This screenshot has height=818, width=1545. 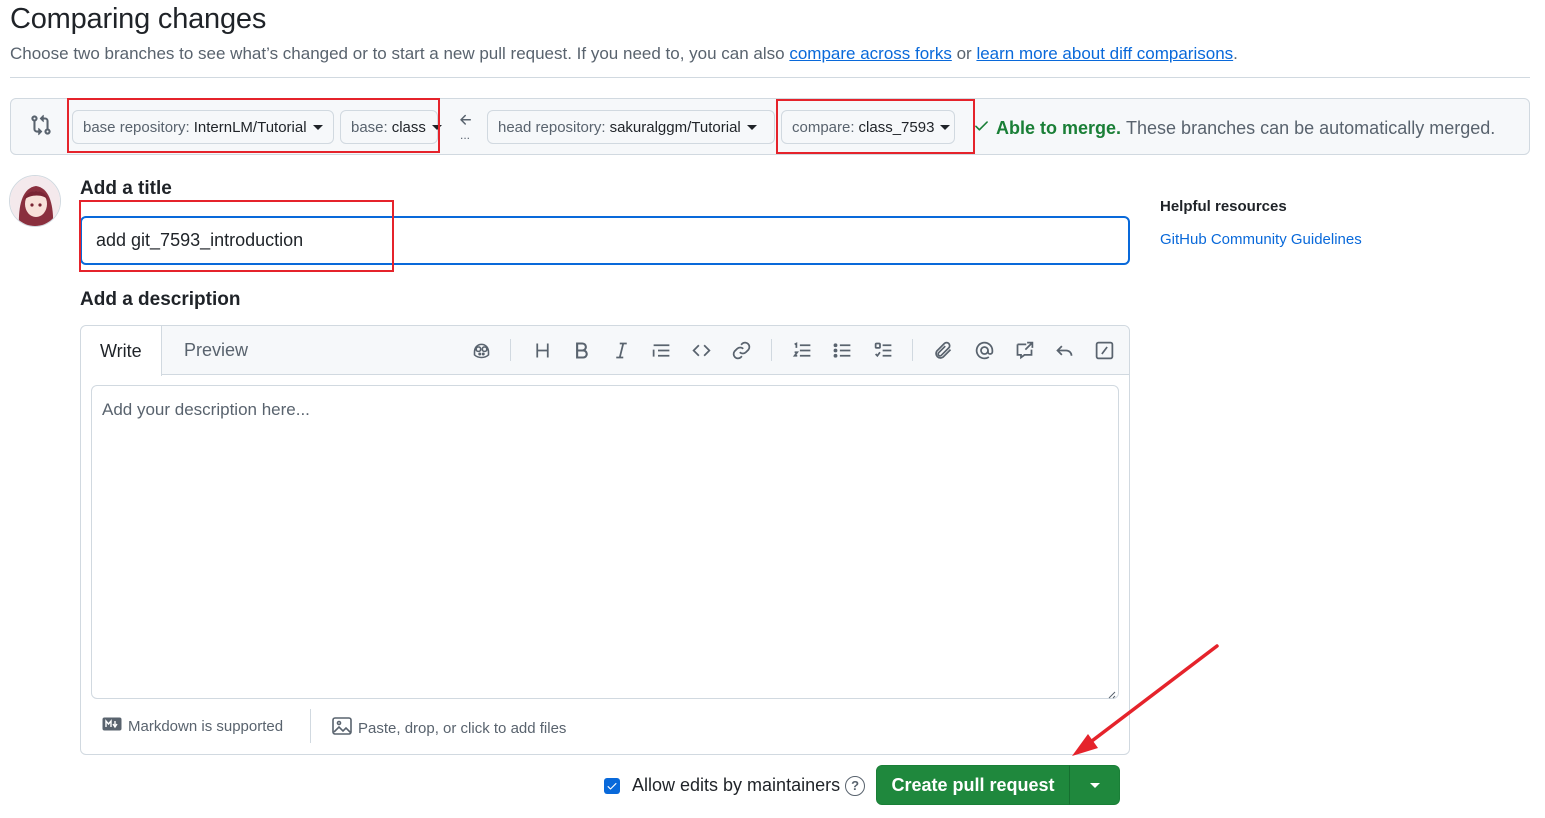 I want to click on annotation-box-base, so click(x=253, y=125).